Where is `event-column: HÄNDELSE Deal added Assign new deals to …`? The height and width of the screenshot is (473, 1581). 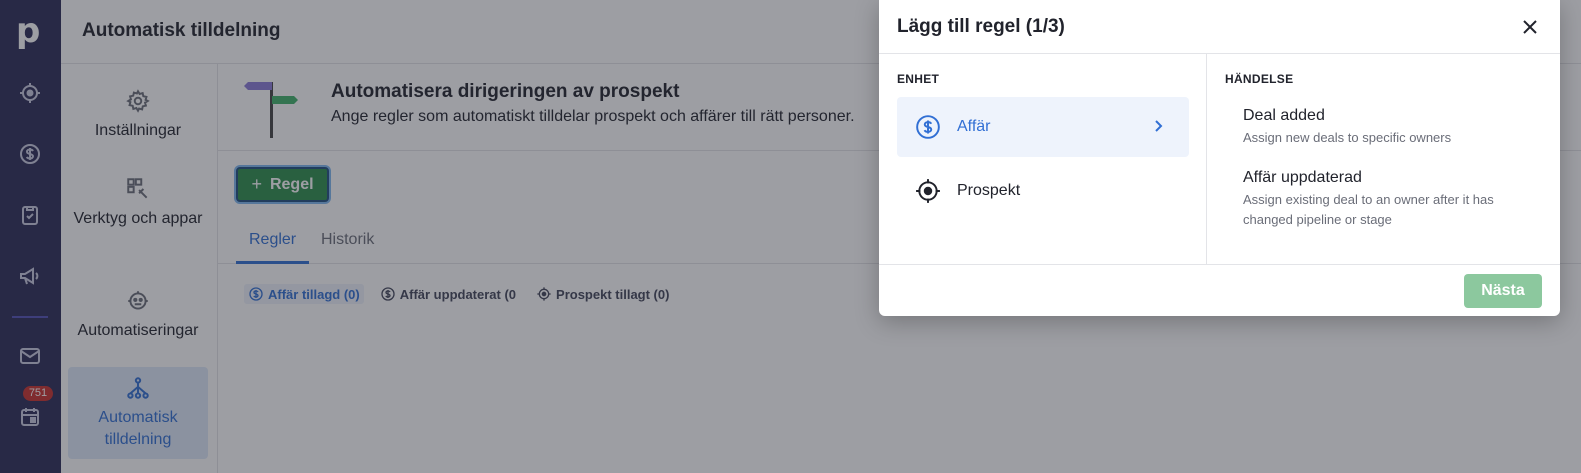
event-column: HÄNDELSE Deal added Assign new deals to … is located at coordinates (1383, 159).